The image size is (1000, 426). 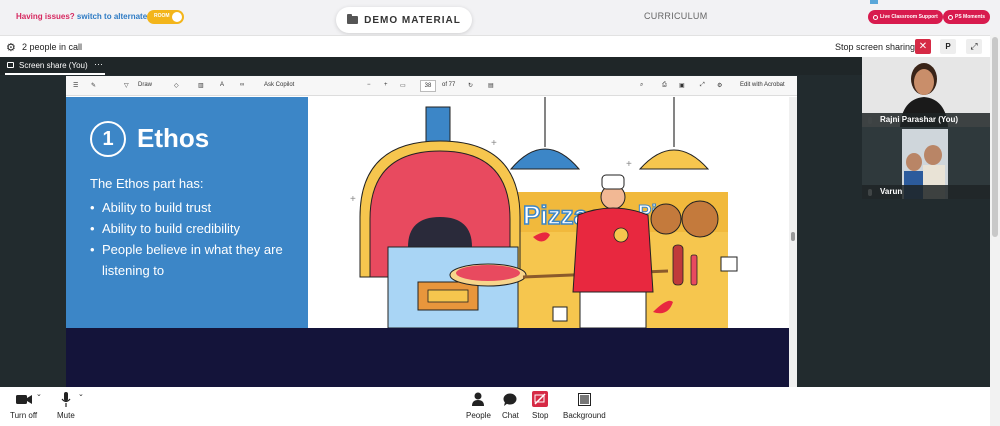 What do you see at coordinates (126, 85) in the screenshot?
I see `draw-icon: ▽` at bounding box center [126, 85].